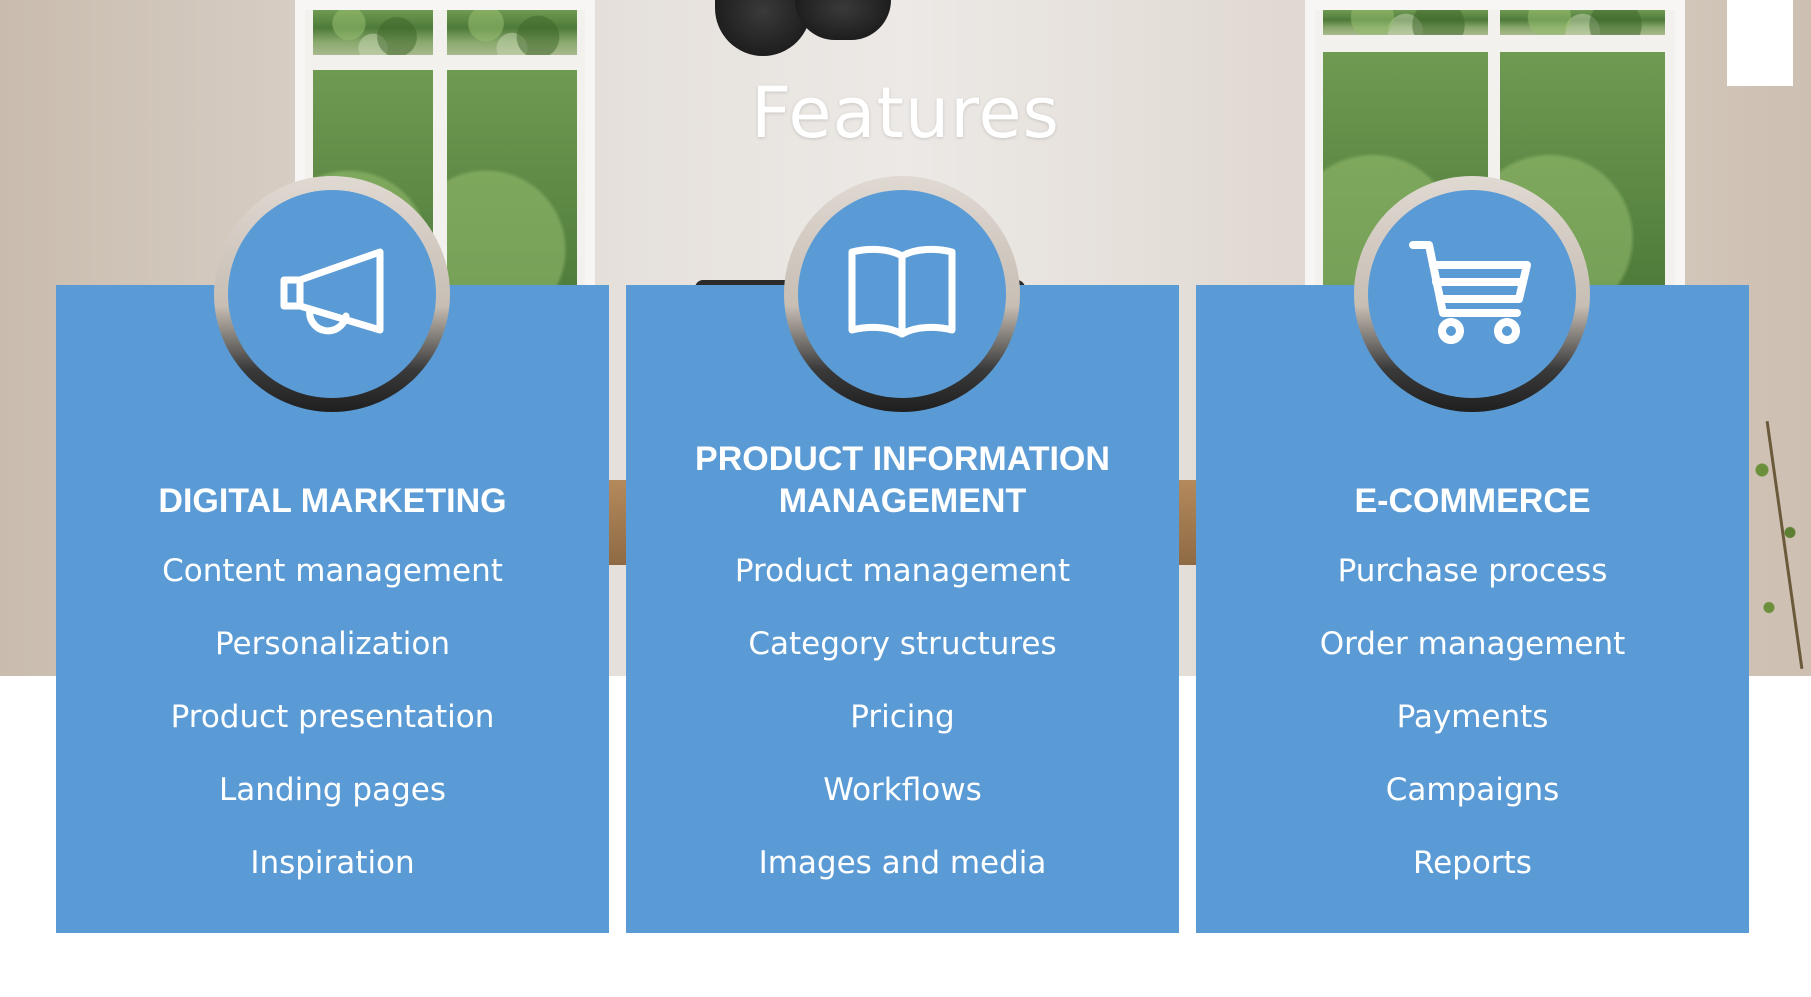 The width and height of the screenshot is (1811, 997). What do you see at coordinates (1472, 717) in the screenshot?
I see `list-item: Payments` at bounding box center [1472, 717].